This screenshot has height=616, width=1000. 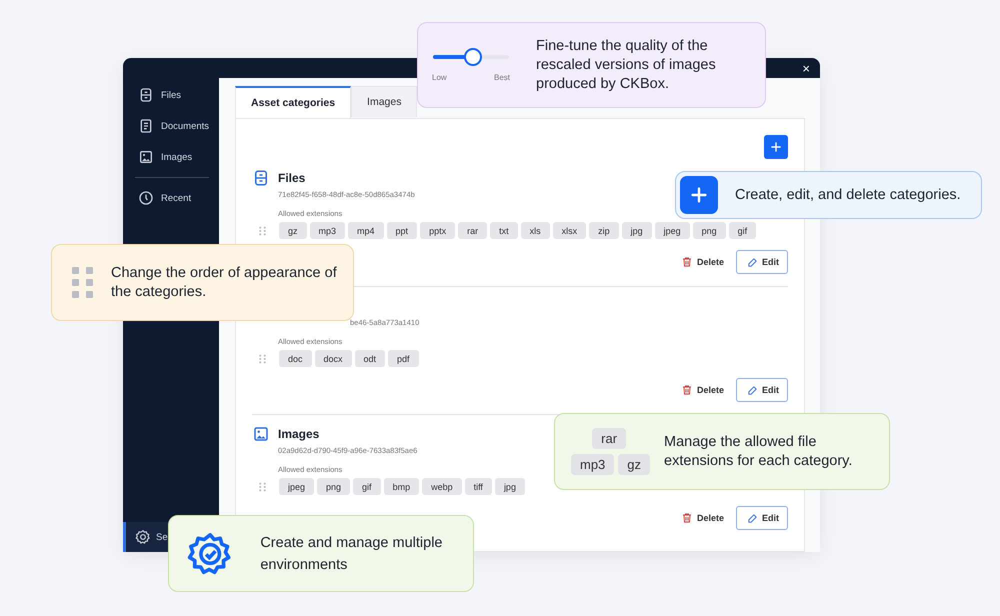 I want to click on extension-tag: pptx, so click(x=438, y=230).